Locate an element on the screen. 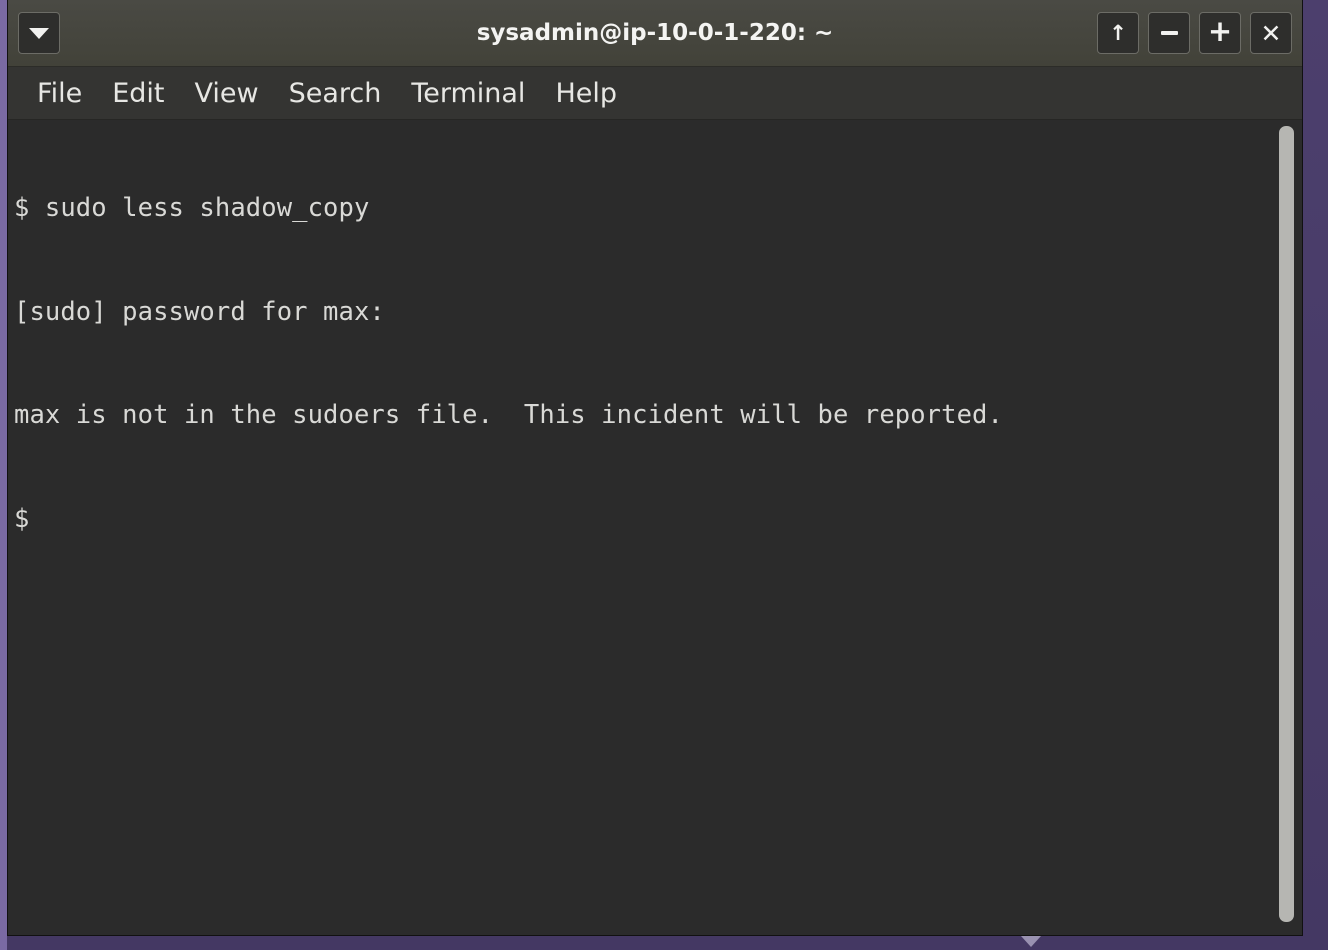 This screenshot has height=950, width=1328. terminal-line-password-prompt: [sudo] password for max: is located at coordinates (199, 311).